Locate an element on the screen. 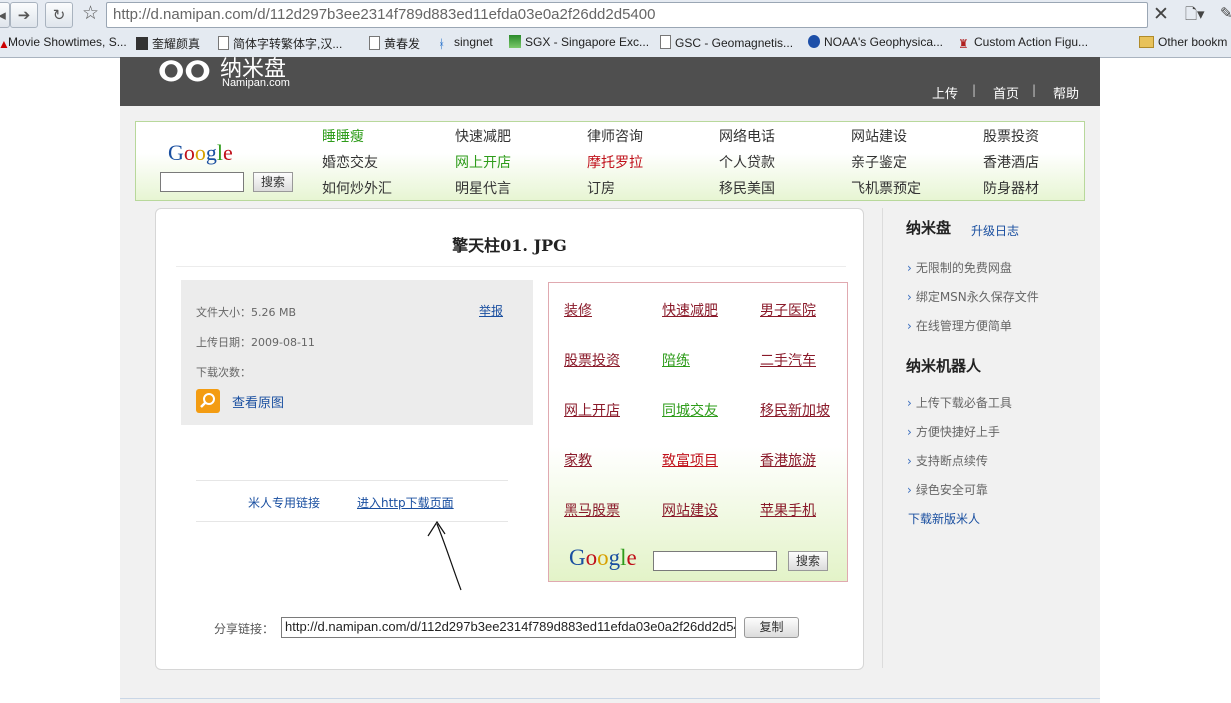 This screenshot has width=1231, height=703. ad-link: 如何炒外汇 is located at coordinates (357, 188).